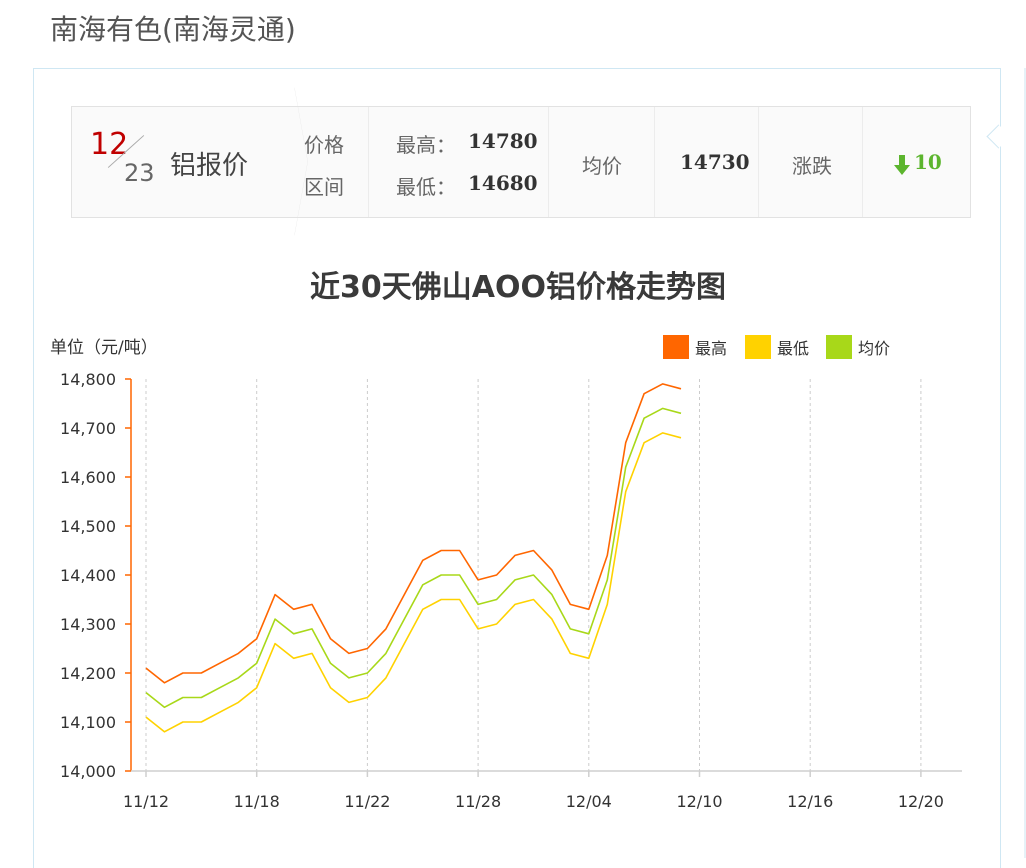 This screenshot has height=868, width=1026. Describe the element at coordinates (589, 801) in the screenshot. I see `x-tick-label: 12/04` at that location.